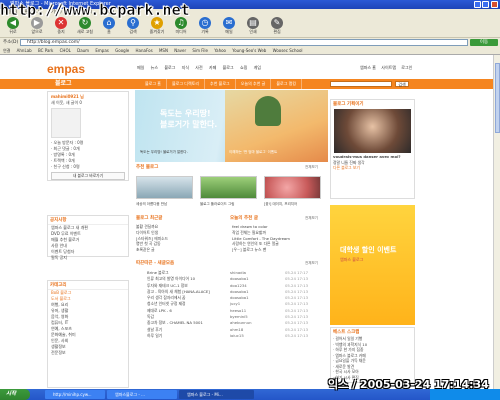 This screenshot has height=400, width=500. Describe the element at coordinates (181, 27) in the screenshot. I see `media-button: ♫ 미디어` at that location.